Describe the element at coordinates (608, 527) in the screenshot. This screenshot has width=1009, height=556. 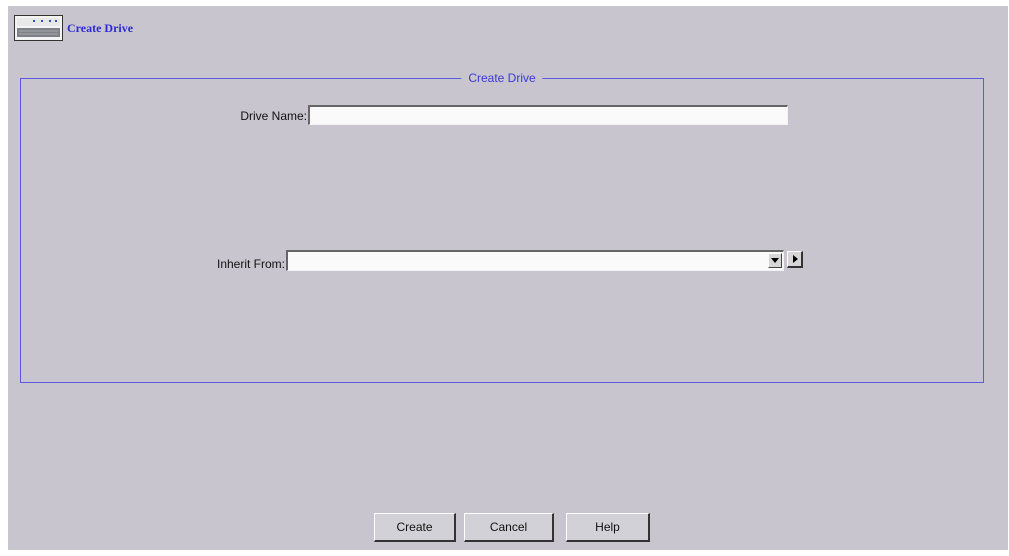
I see `help-button: Help` at that location.